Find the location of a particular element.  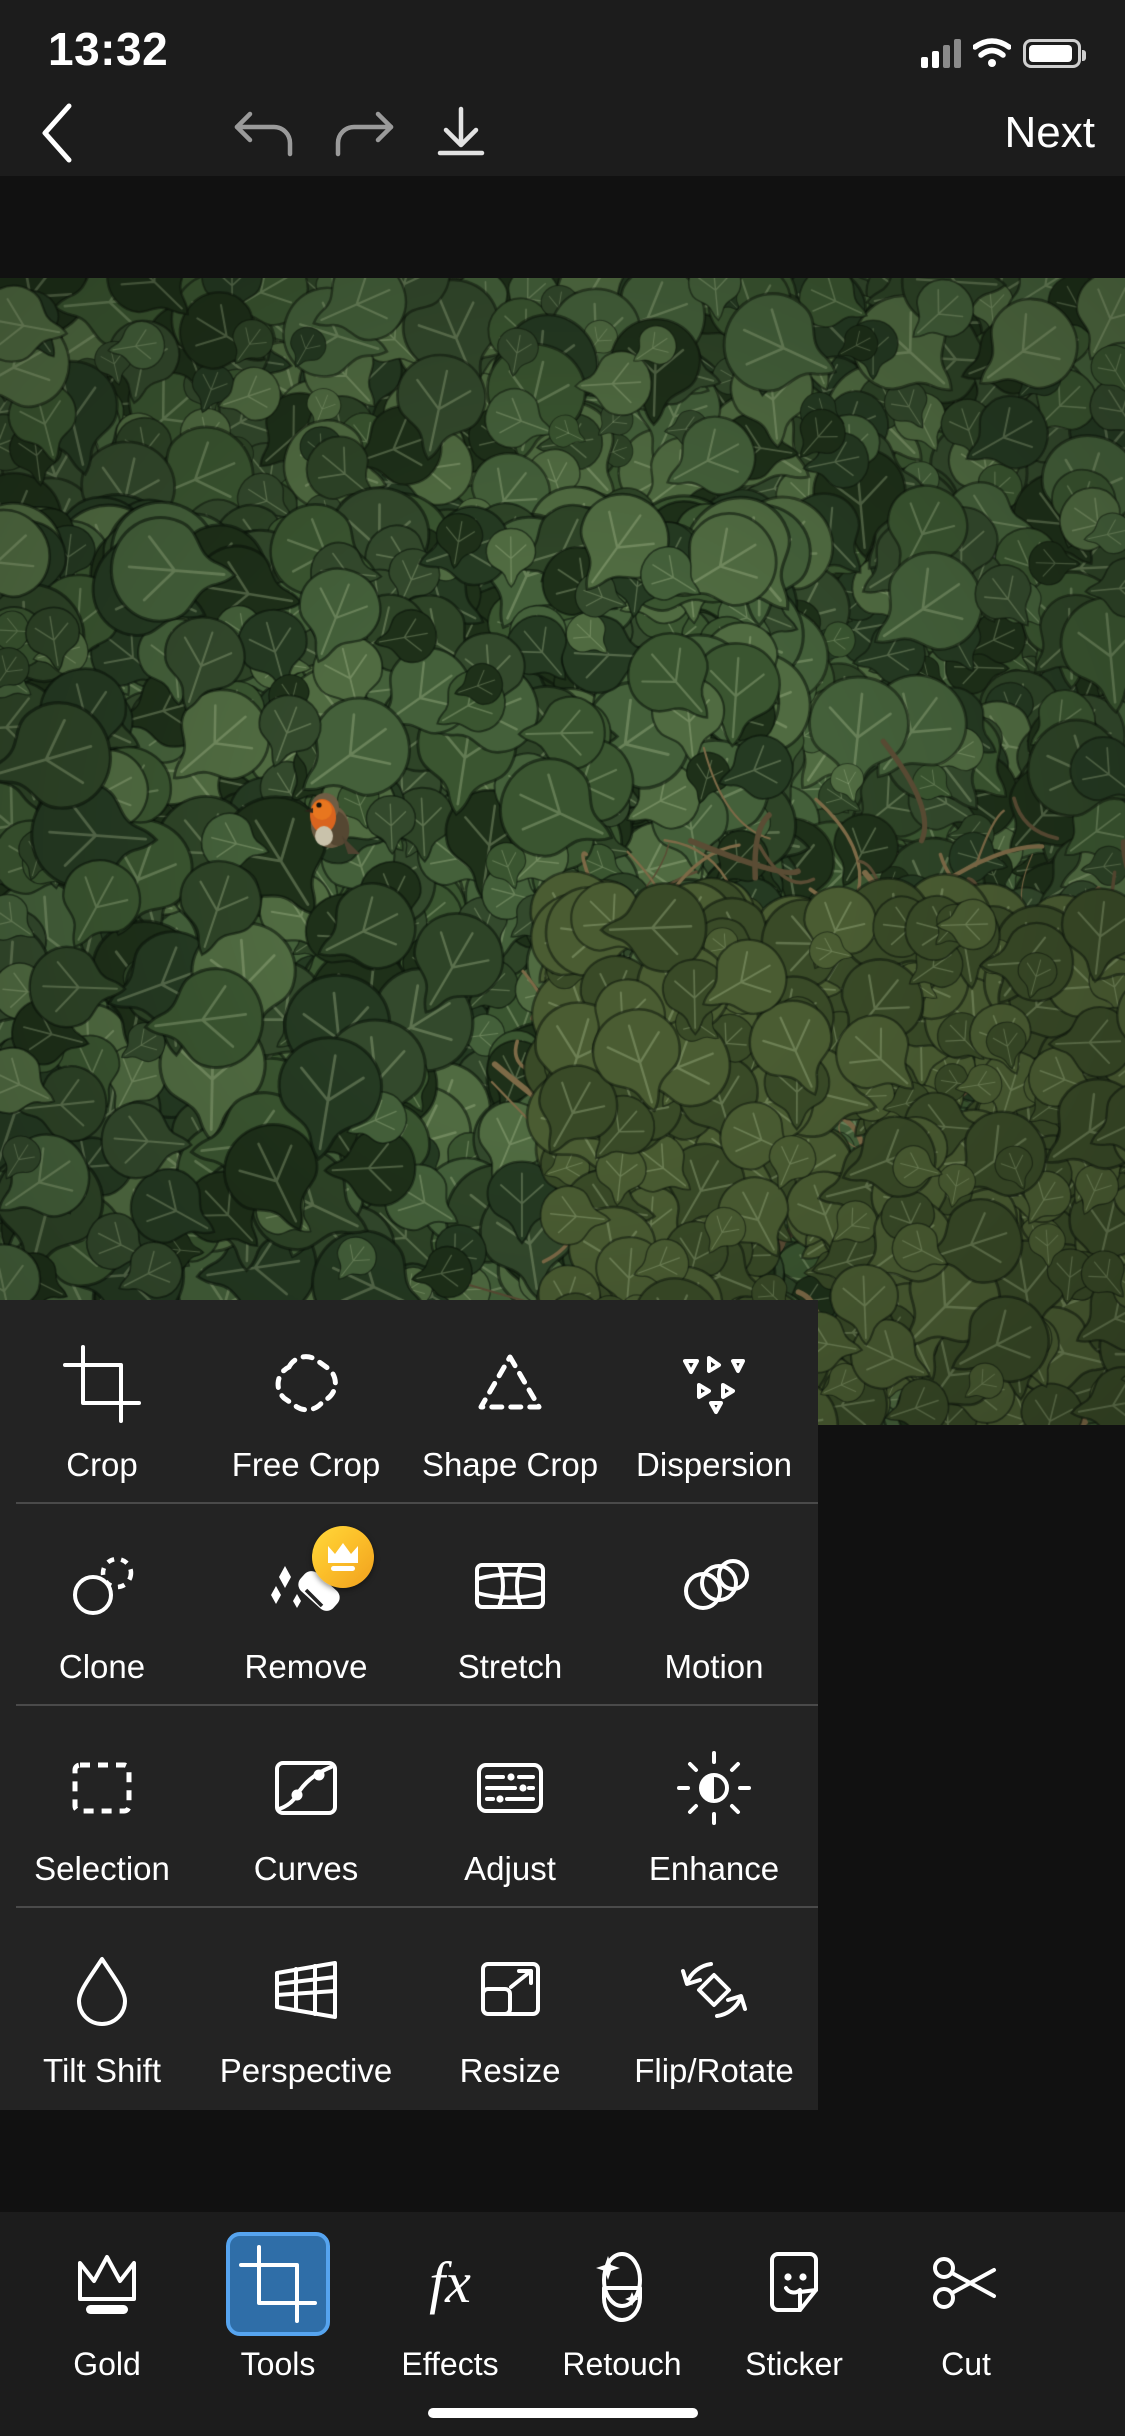

tab-label: Effects is located at coordinates (450, 2364).